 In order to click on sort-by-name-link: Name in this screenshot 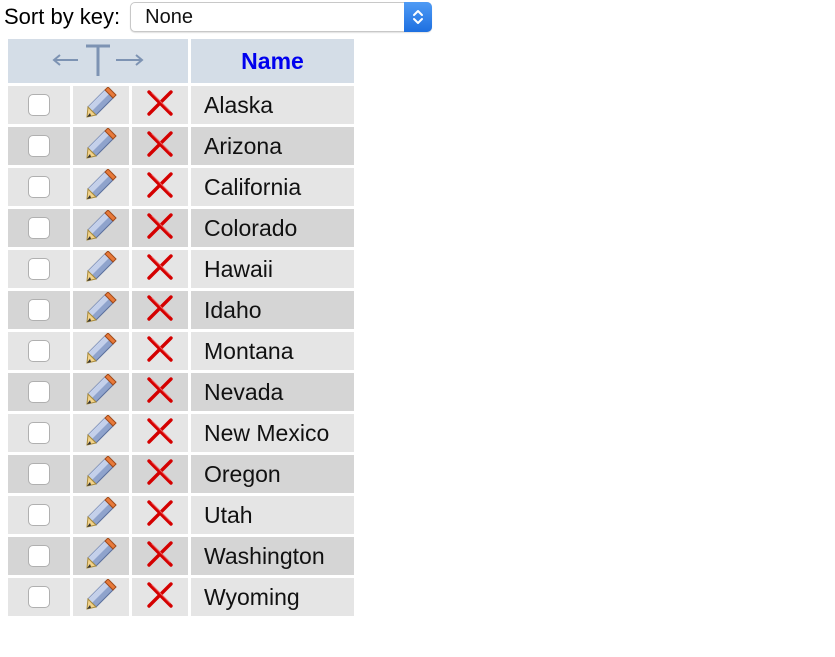, I will do `click(272, 61)`.